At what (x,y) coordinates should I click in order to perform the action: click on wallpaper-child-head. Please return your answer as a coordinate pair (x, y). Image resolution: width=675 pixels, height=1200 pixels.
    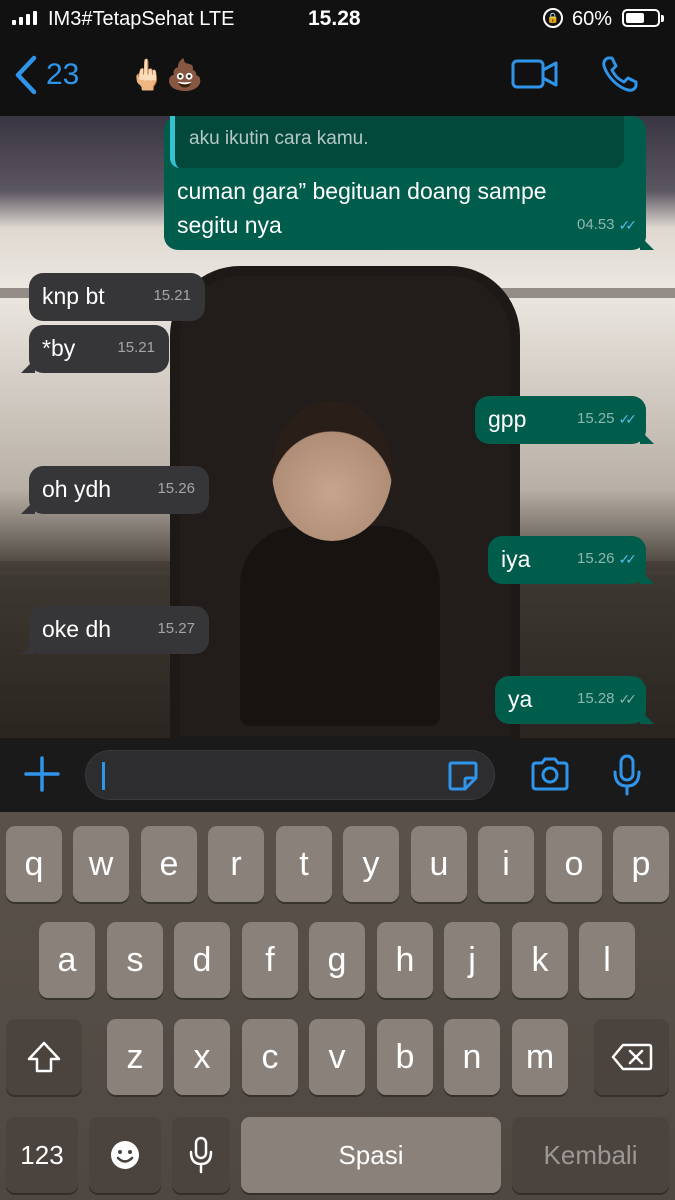
    Looking at the image, I should click on (332, 471).